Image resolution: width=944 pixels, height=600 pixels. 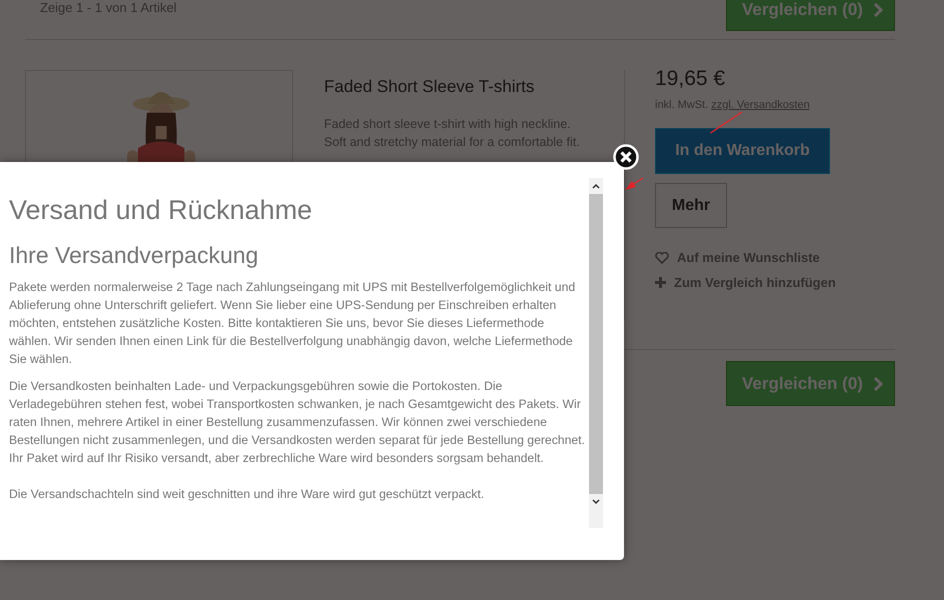 I want to click on dialog-paragraph: Pakete werden normalerweise 2 Tage nach Zahlungseingang mit UPS mit Bestellverfolgemöglichkeit und Ablieferung ohne Unterschrift geliefert. Wenn Sie lieber eine UPS-Sendung per Einschreiben erhalten möchten, entstehen zusätzliche Kosten. Bitte kontaktieren Sie uns, bevor Sie dieses Liefermethode wählen. Wir senden Ihnen einen Link für die Bestellverfolgung unabhängig davon, welche Liefermethode Sie wählen., so click(x=292, y=323).